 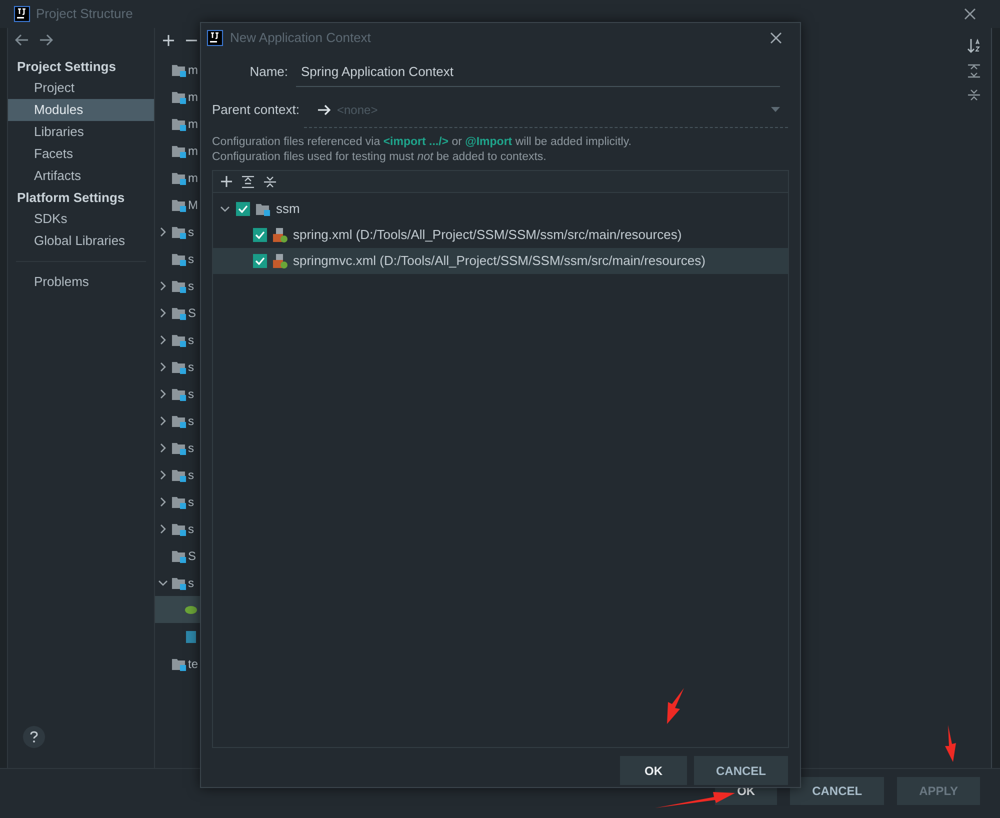 I want to click on sidebar-item: Artifacts, so click(x=81, y=176).